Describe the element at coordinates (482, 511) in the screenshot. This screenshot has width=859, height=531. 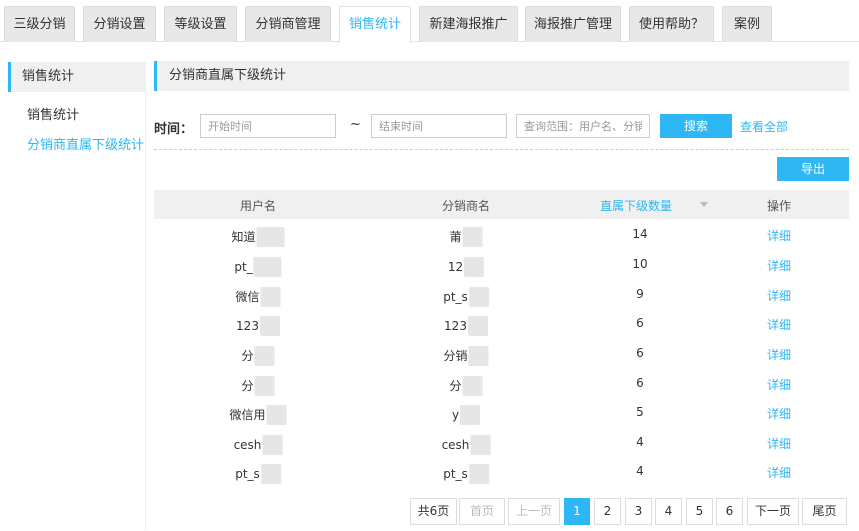
I see `pagination-first: 首页` at that location.